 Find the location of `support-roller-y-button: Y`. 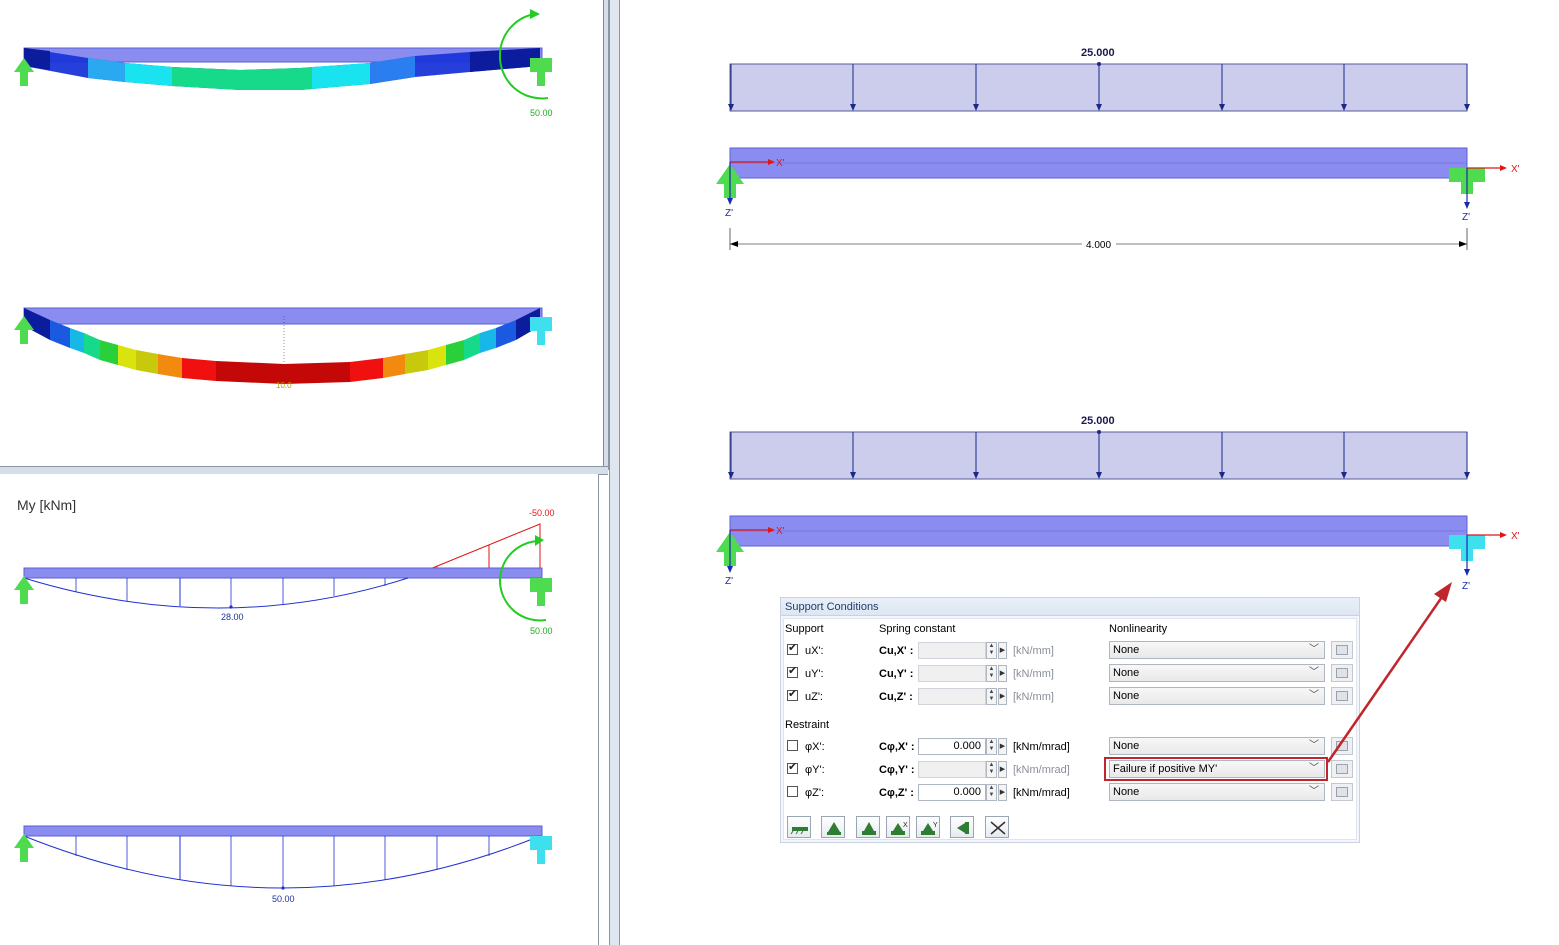

support-roller-y-button: Y is located at coordinates (928, 827).